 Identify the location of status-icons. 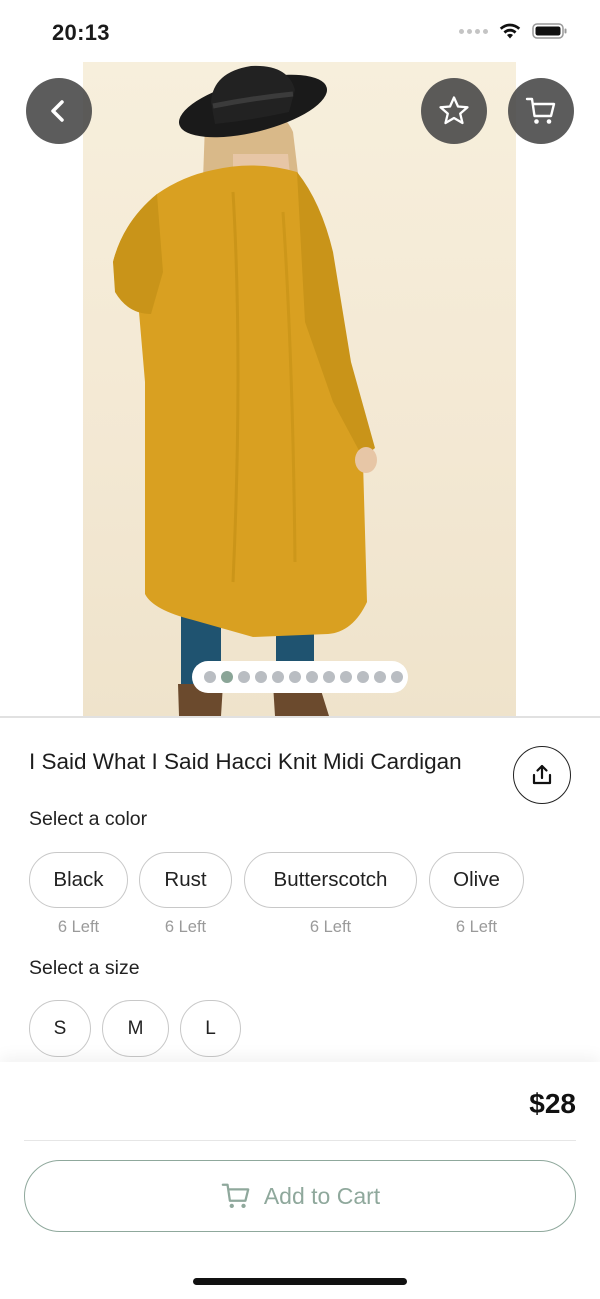
(513, 31).